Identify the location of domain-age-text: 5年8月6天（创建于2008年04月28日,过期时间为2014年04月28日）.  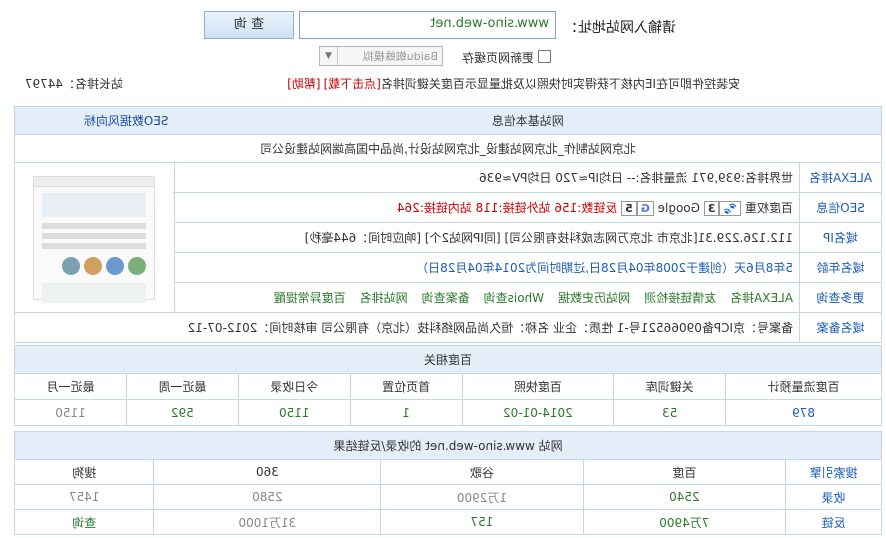
(487, 267).